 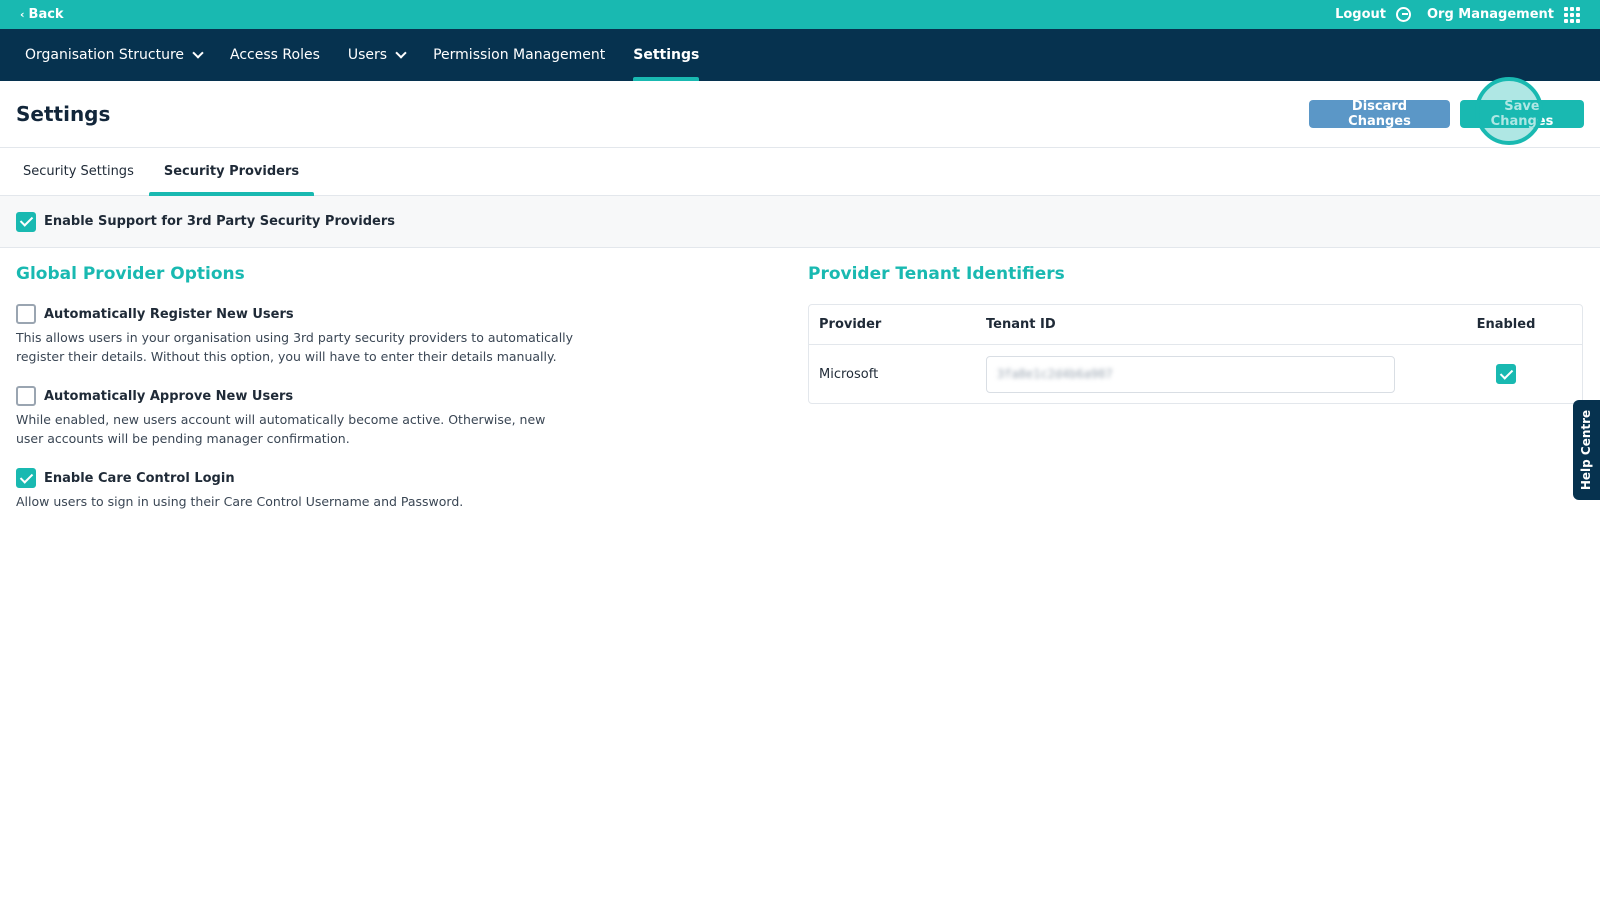 What do you see at coordinates (26, 221) in the screenshot?
I see `enable-3rd-party-checkbox` at bounding box center [26, 221].